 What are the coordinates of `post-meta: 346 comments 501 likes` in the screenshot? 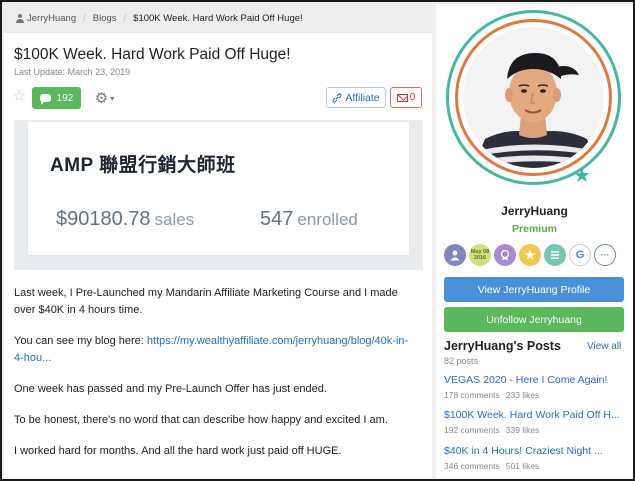 It's located at (536, 466).